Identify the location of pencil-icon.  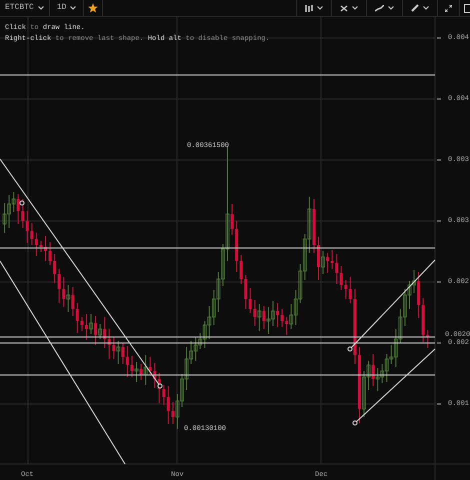
(415, 8).